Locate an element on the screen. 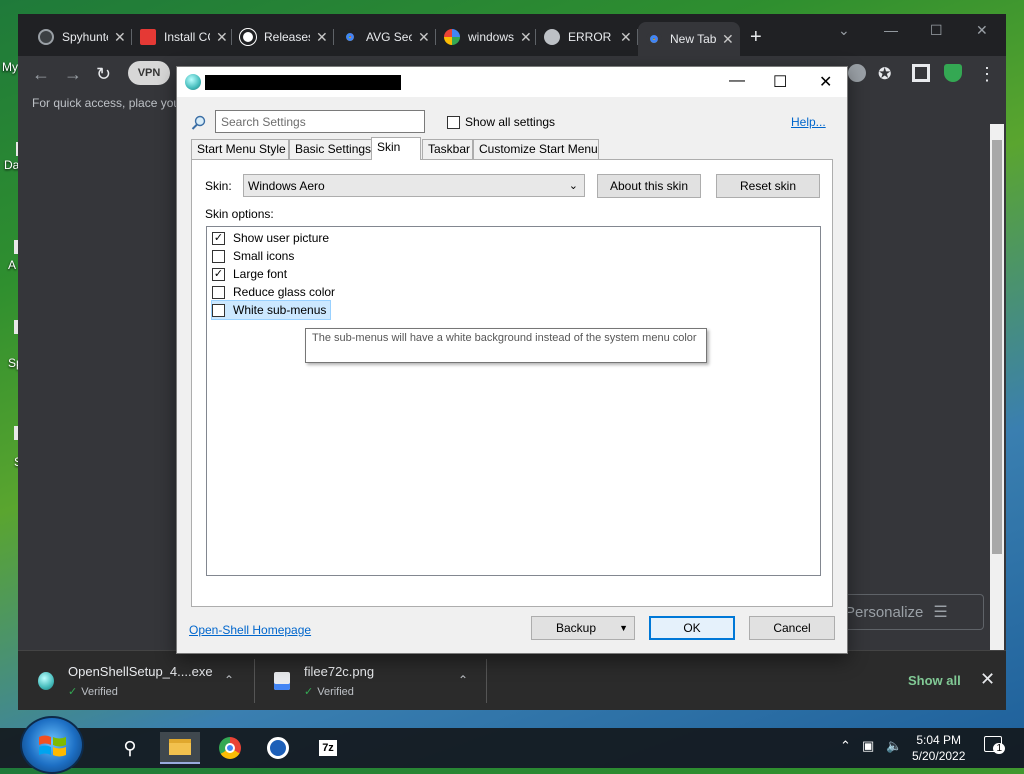 Image resolution: width=1024 pixels, height=774 pixels. back-arrow-icon: ← is located at coordinates (41, 74).